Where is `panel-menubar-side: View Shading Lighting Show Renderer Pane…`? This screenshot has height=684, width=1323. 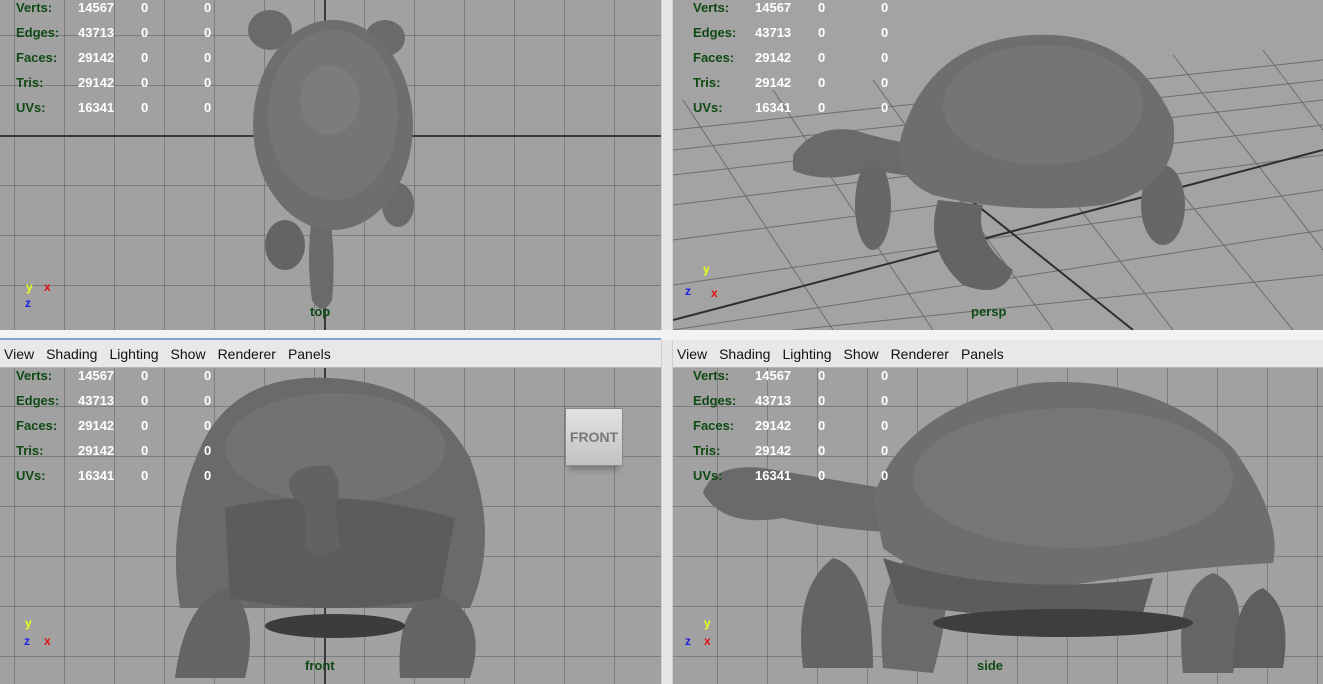 panel-menubar-side: View Shading Lighting Show Renderer Pane… is located at coordinates (998, 354).